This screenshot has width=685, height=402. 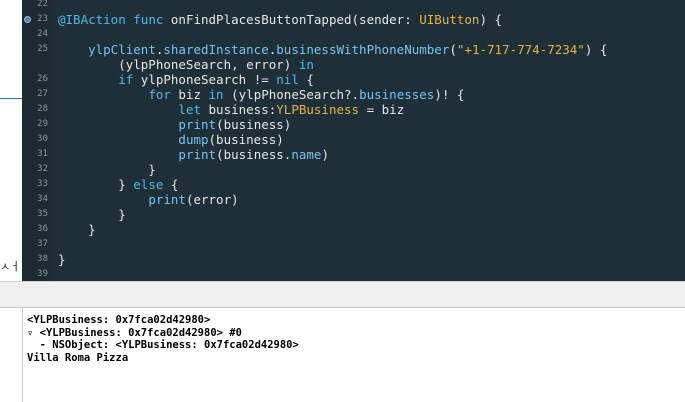 I want to click on code-text: print(business), so click(x=235, y=124).